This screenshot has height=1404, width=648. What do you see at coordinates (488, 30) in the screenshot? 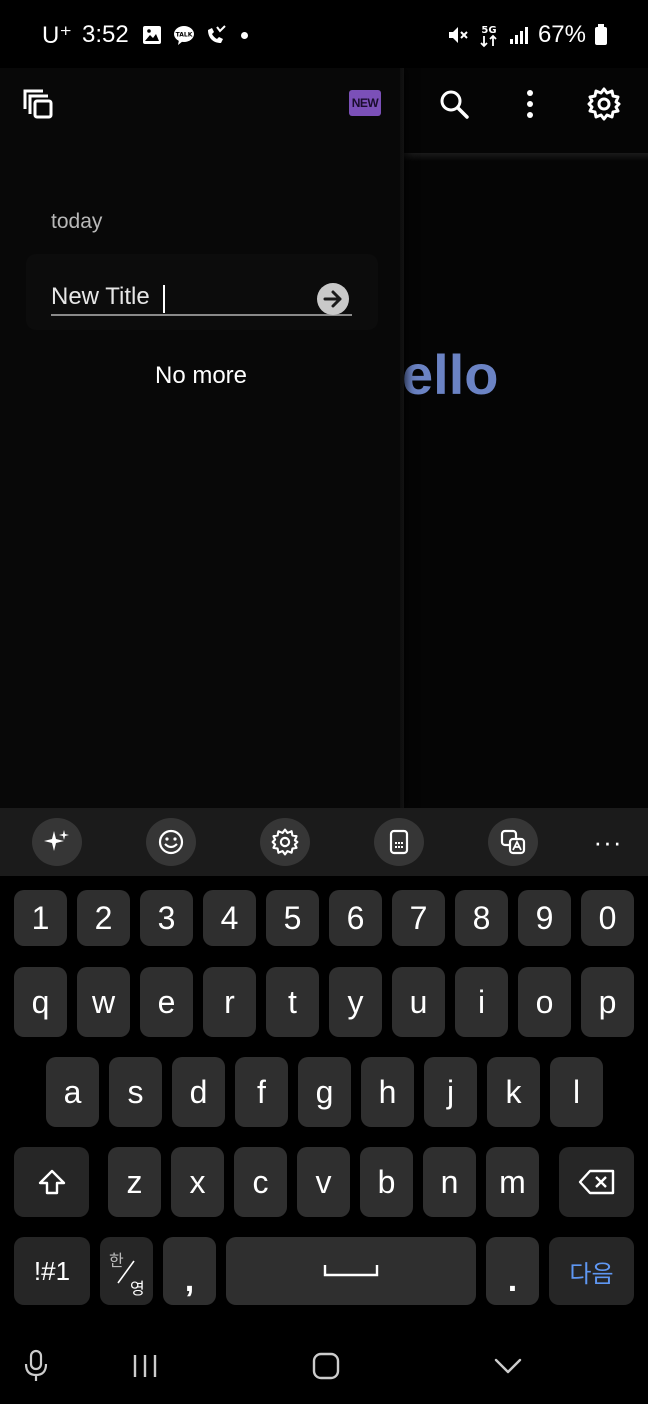
I see `svg-text: 5G` at bounding box center [488, 30].